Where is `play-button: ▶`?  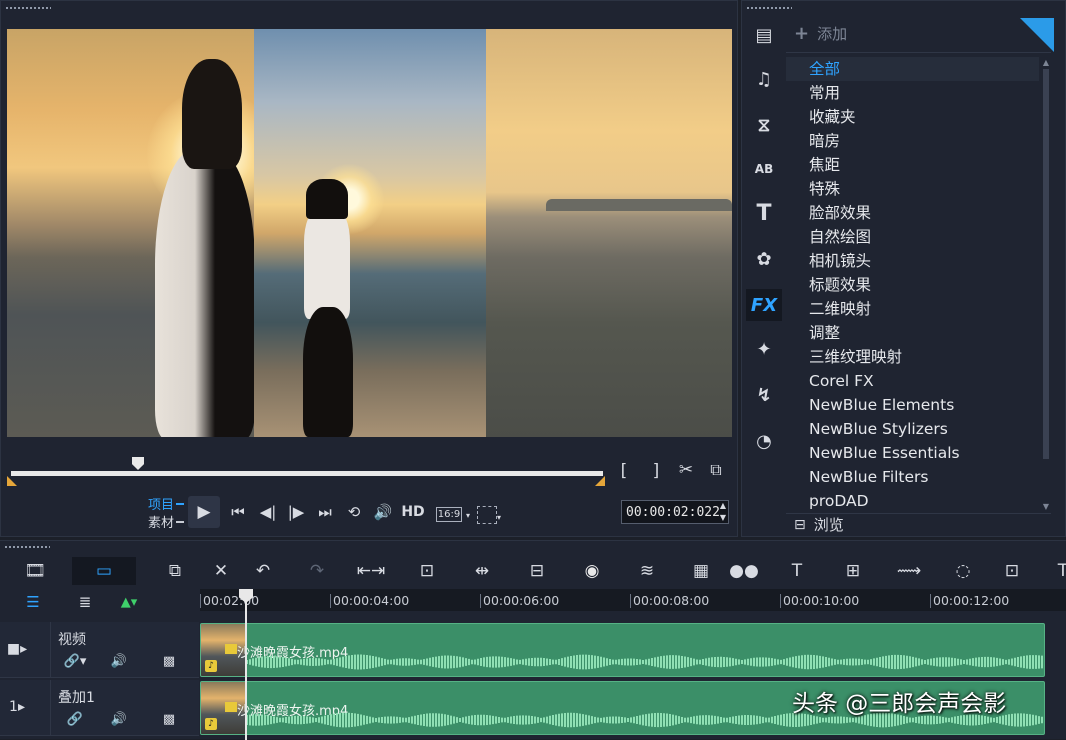 play-button: ▶ is located at coordinates (204, 512).